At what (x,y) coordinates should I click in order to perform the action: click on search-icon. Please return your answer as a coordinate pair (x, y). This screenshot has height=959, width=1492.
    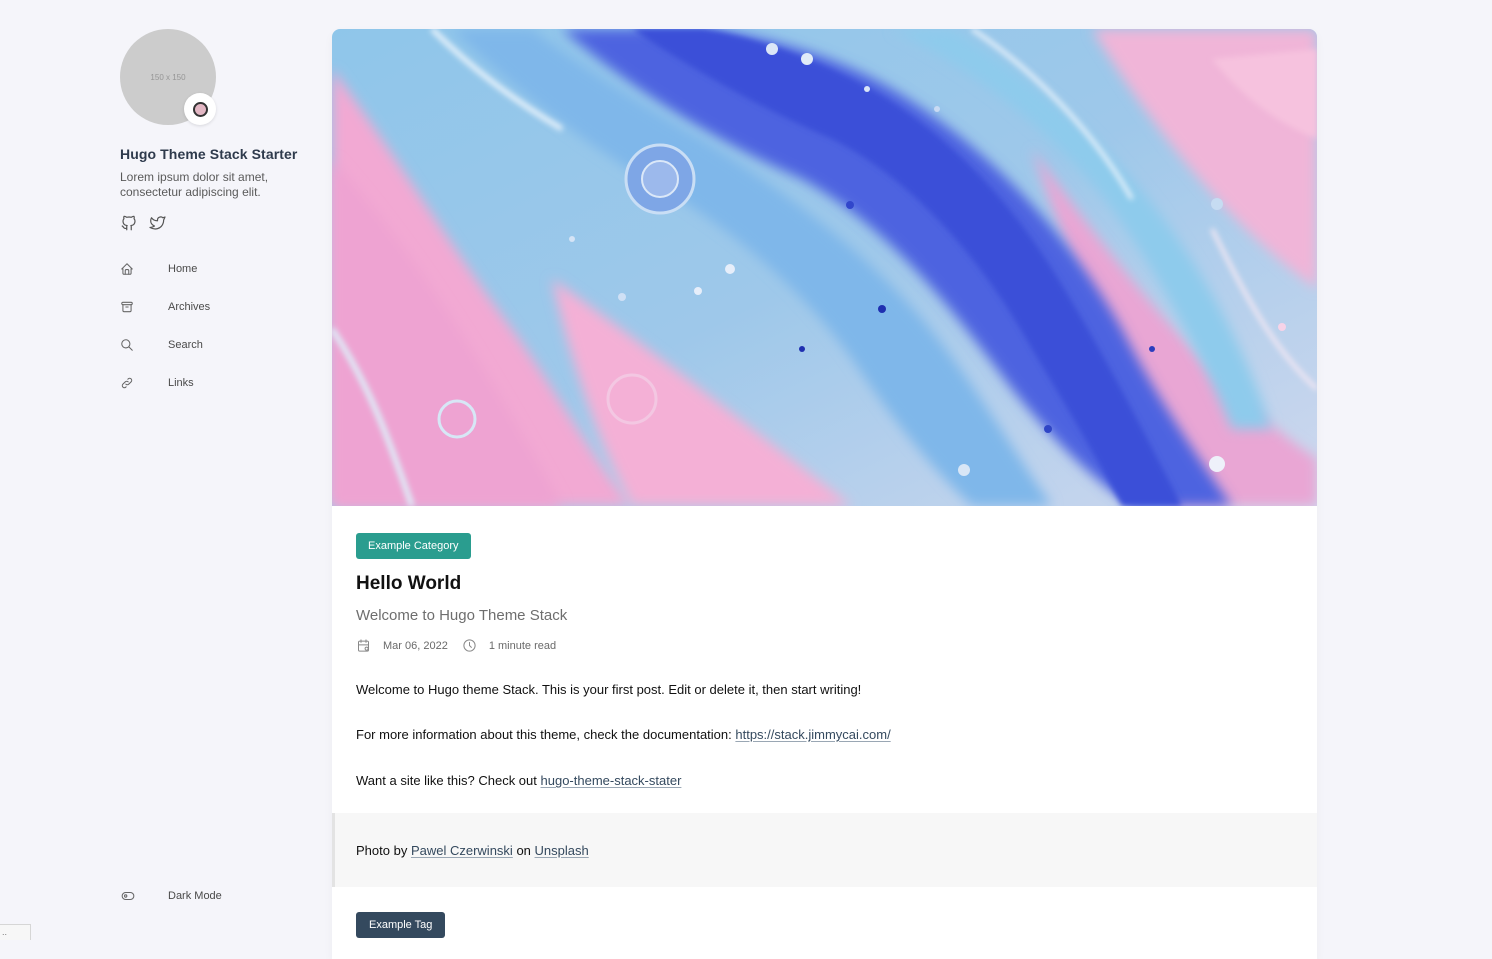
    Looking at the image, I should click on (144, 345).